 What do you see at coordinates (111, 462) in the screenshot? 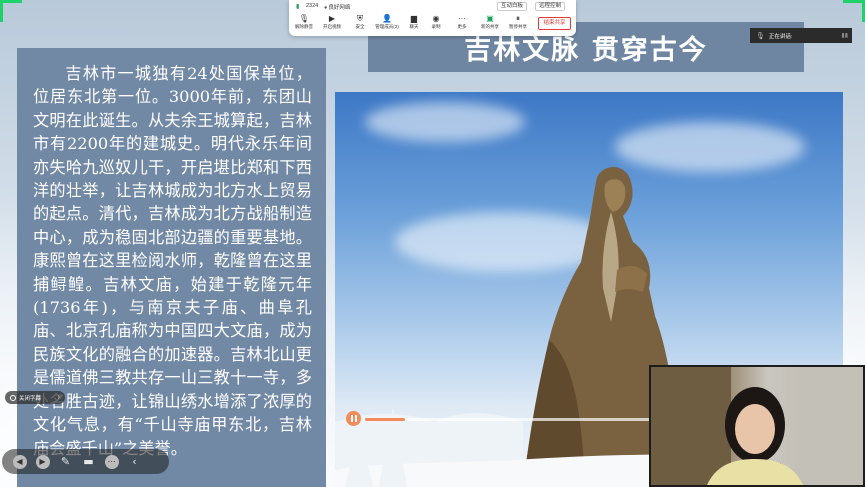
I see `more-icon: ⋯` at bounding box center [111, 462].